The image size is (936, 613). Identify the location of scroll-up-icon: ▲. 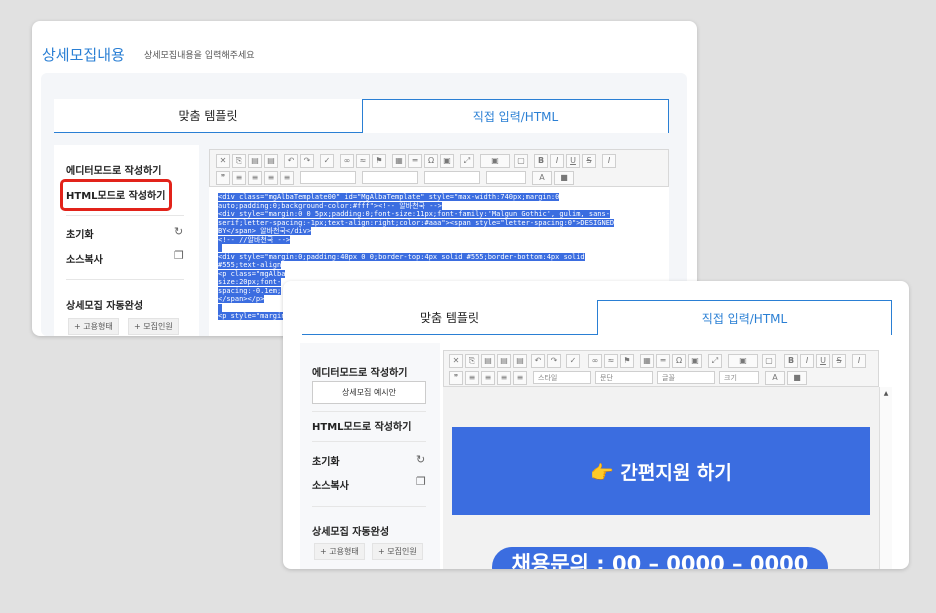
(886, 393).